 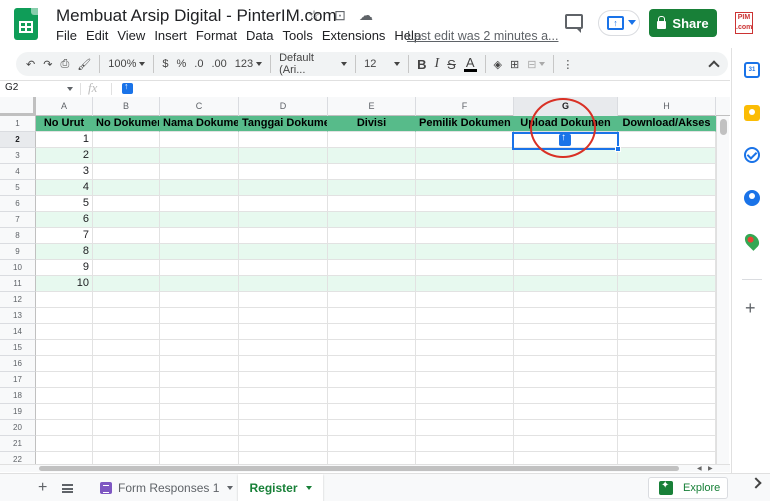 What do you see at coordinates (262, 35) in the screenshot?
I see `menu-item-data: Data` at bounding box center [262, 35].